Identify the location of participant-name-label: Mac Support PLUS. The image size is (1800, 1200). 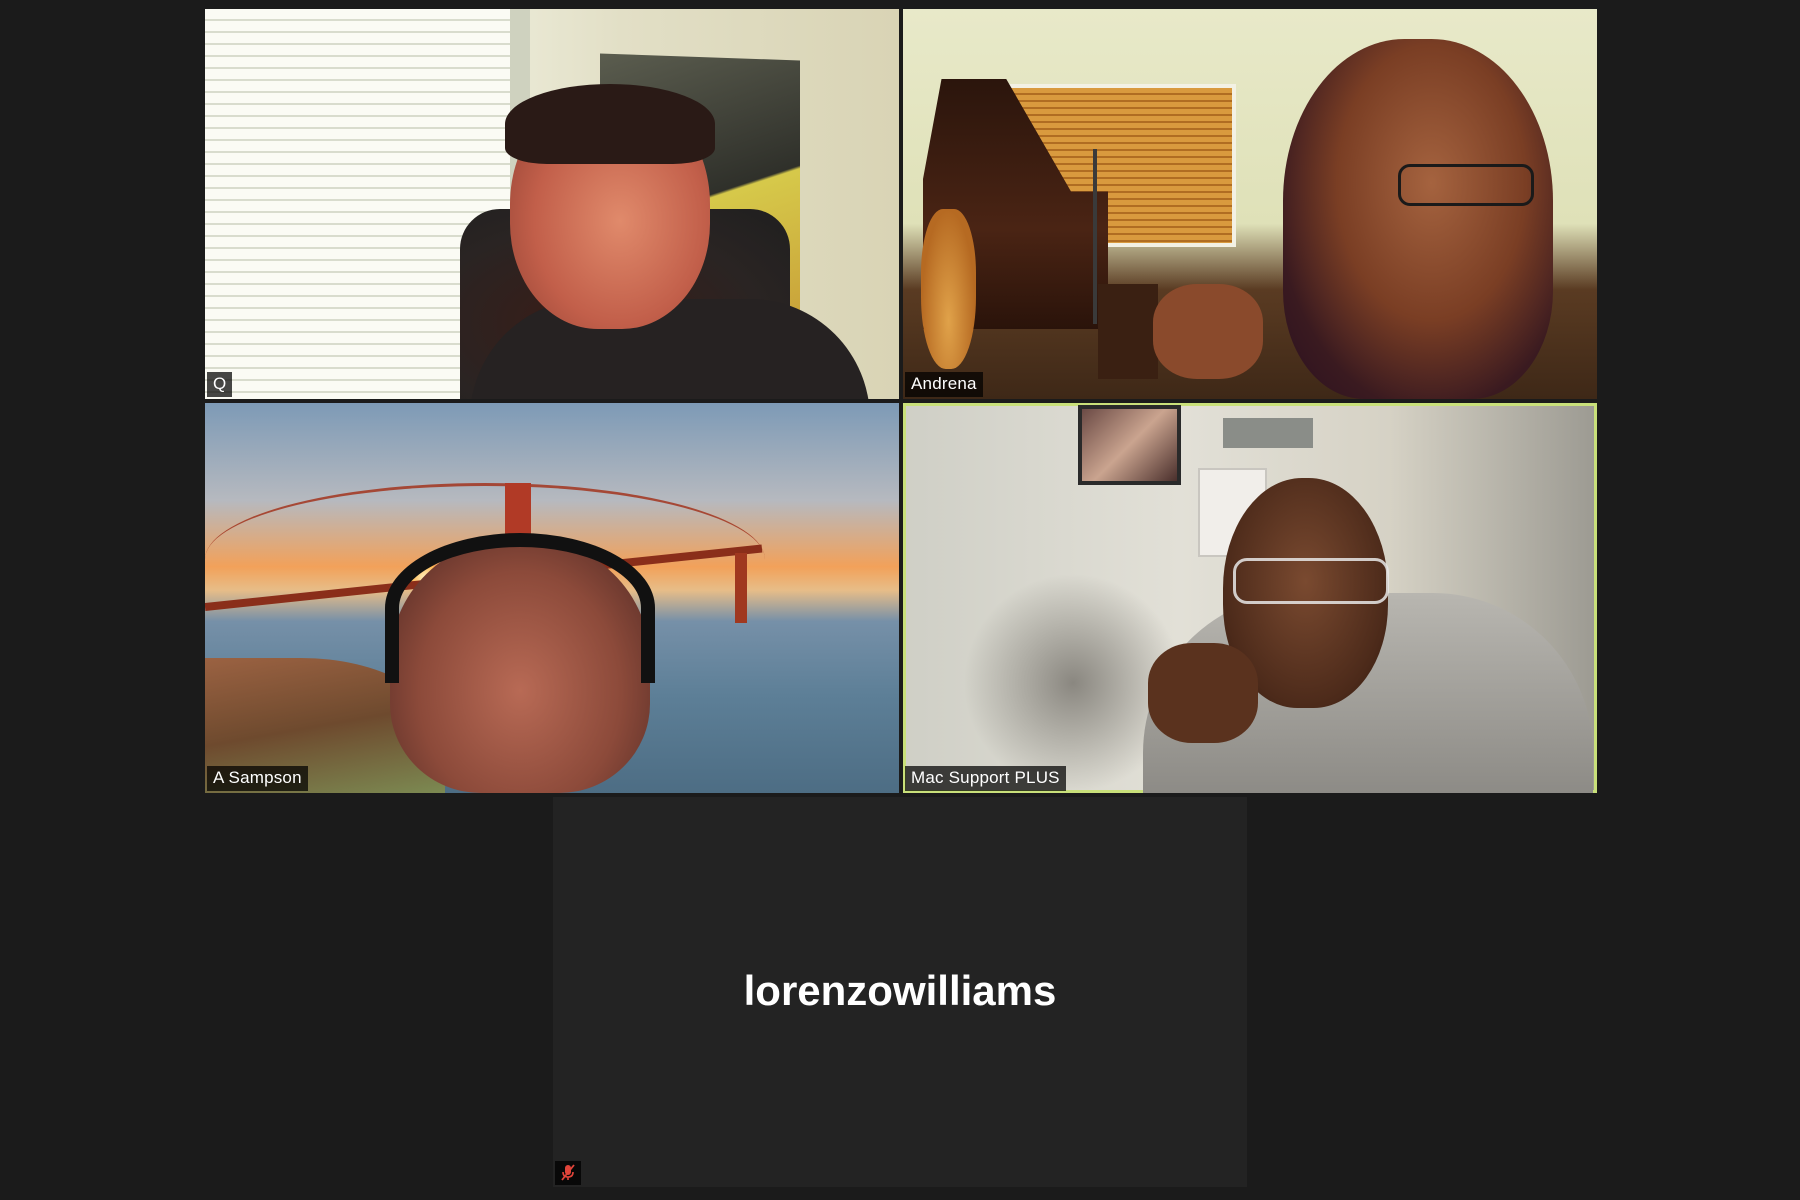
(985, 778).